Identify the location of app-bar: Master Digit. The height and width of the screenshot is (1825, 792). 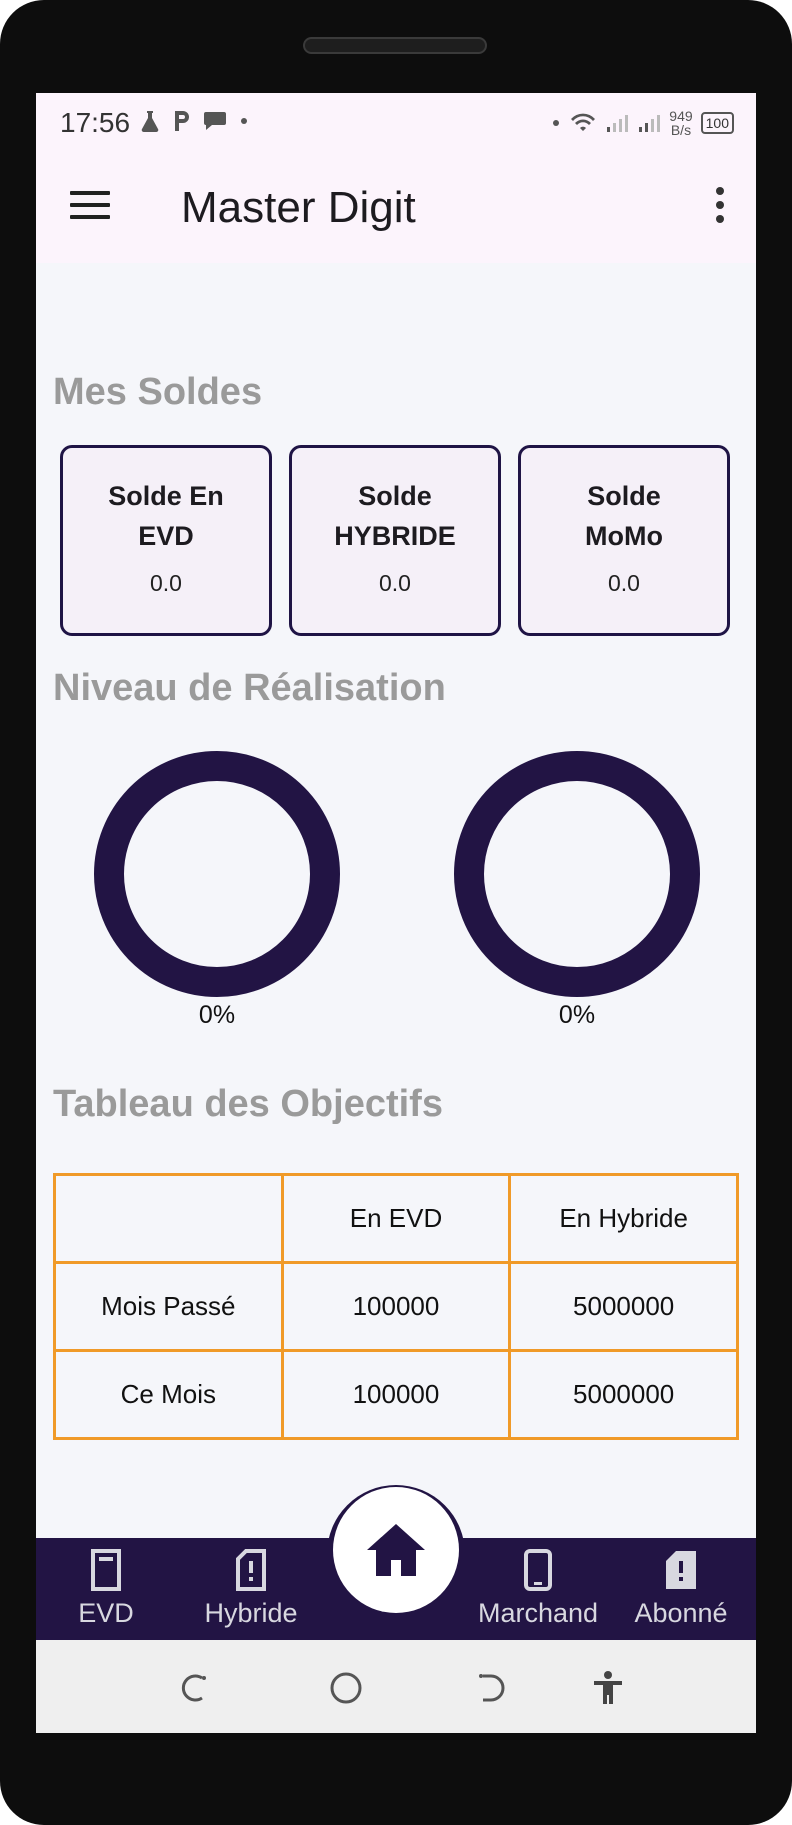
(396, 208).